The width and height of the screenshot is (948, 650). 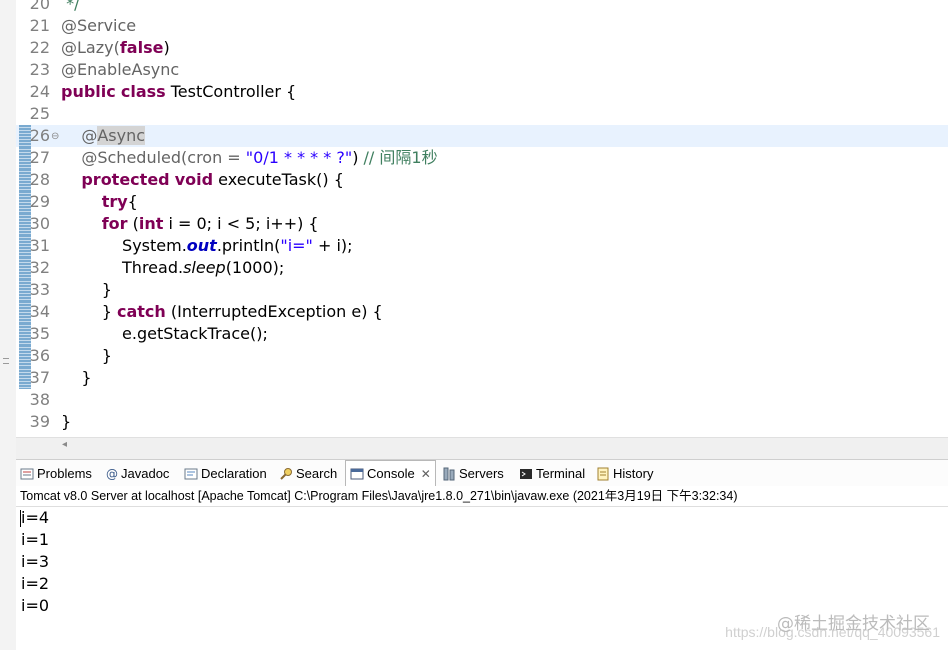 What do you see at coordinates (132, 201) in the screenshot?
I see `code-token: {` at bounding box center [132, 201].